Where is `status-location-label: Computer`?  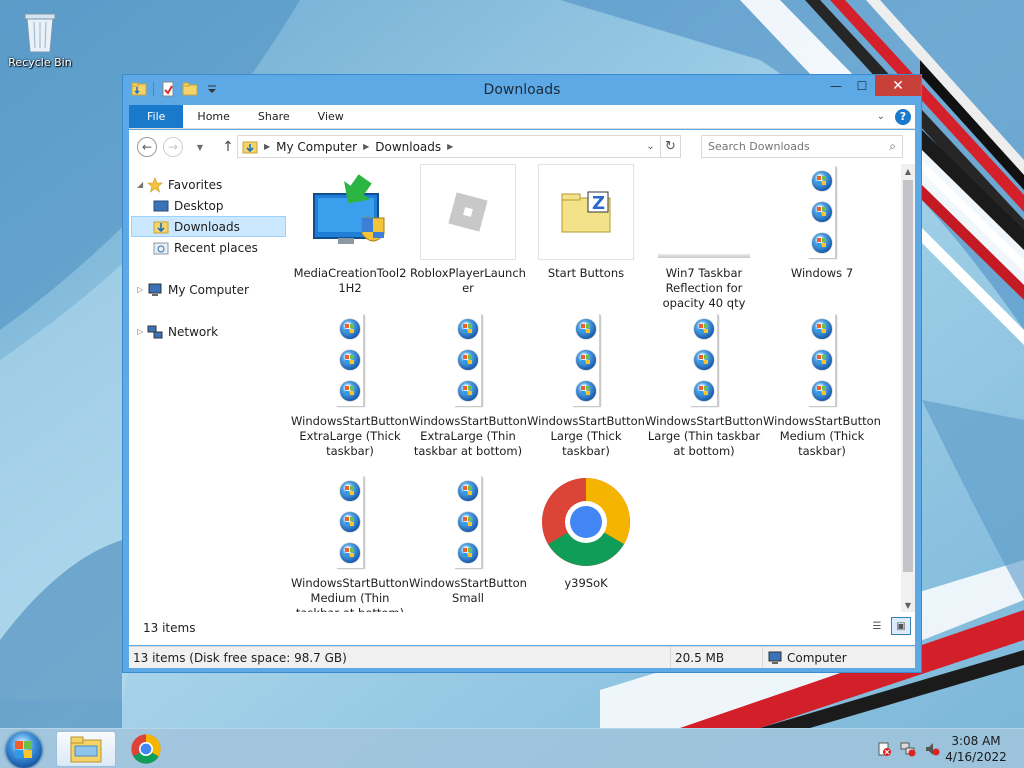
status-location-label: Computer is located at coordinates (817, 657).